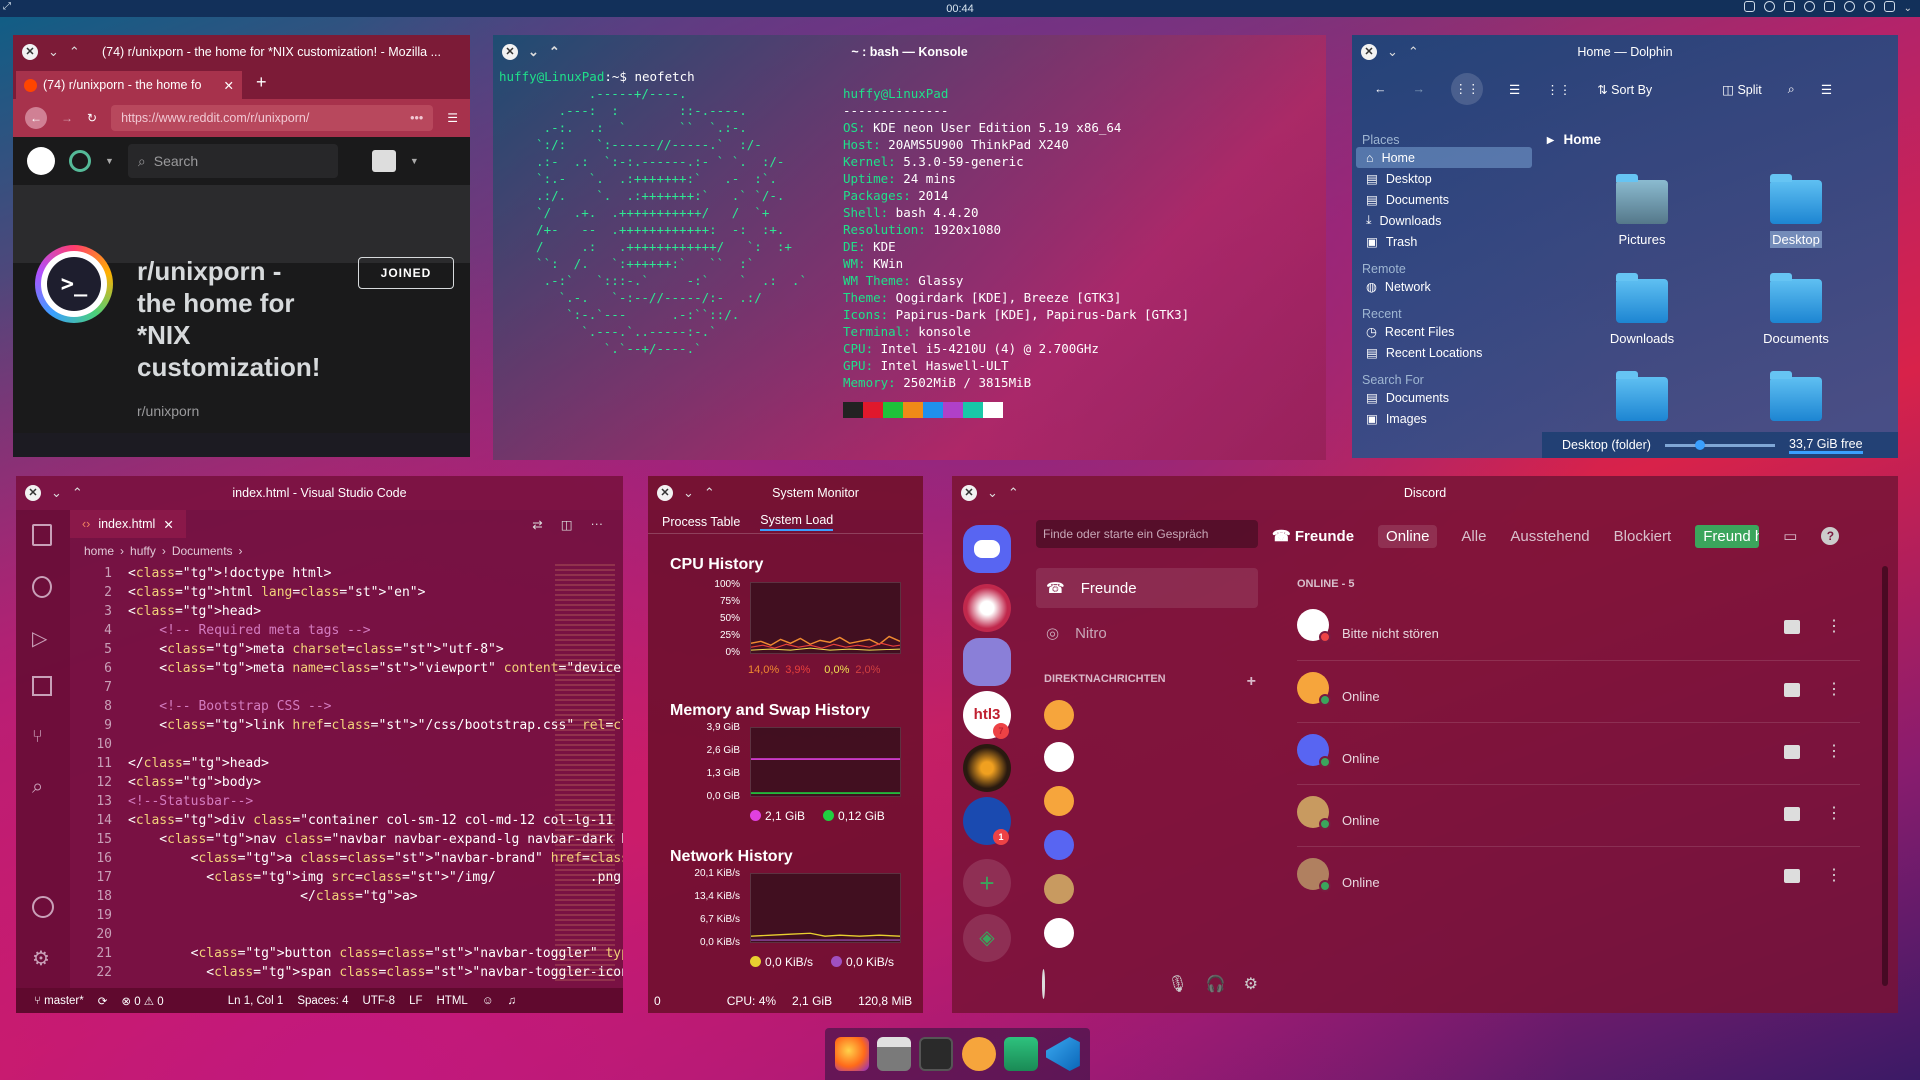 The image size is (1920, 1080). Describe the element at coordinates (1449, 286) in the screenshot. I see `place-network: ◍ Network` at that location.